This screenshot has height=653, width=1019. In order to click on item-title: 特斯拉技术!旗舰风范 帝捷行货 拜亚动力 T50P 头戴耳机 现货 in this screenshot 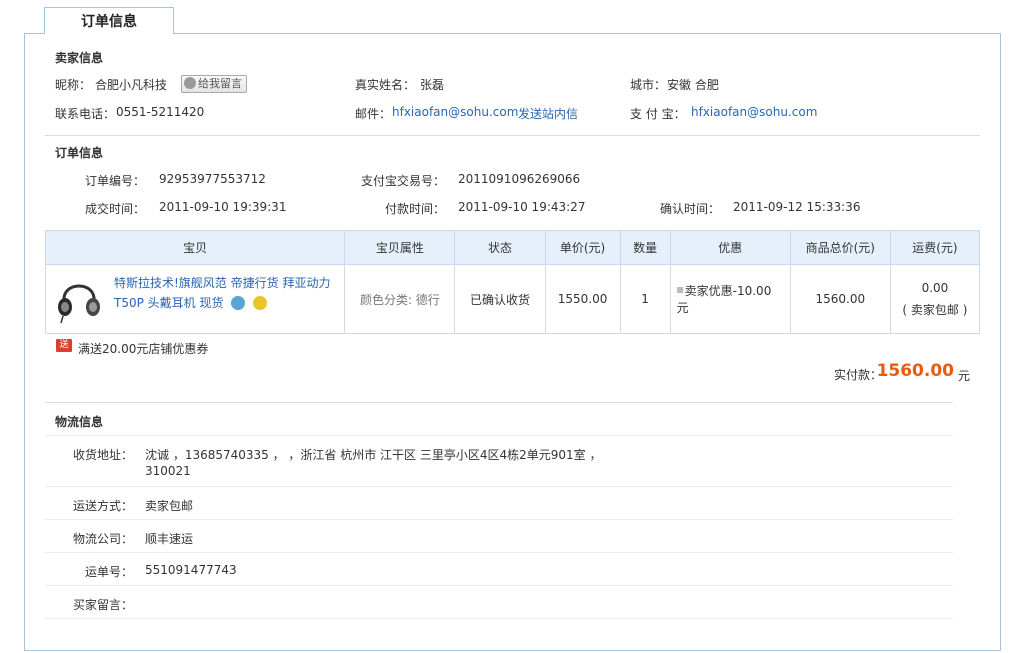, I will do `click(222, 293)`.